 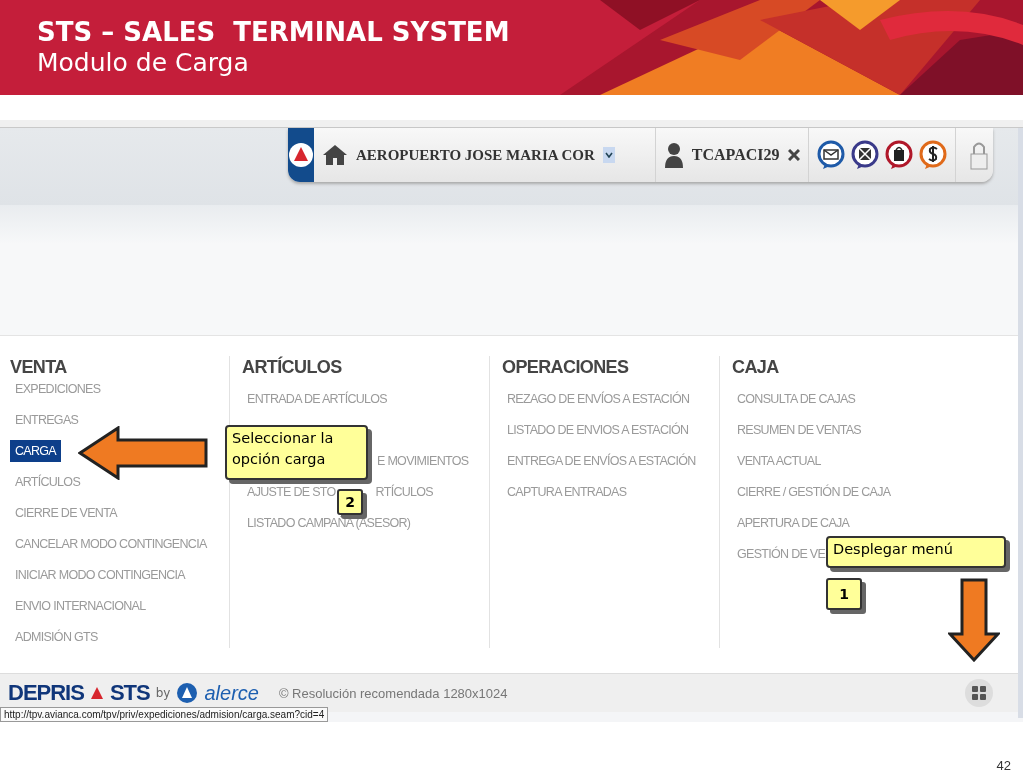 I want to click on bag-icon, so click(x=898, y=155).